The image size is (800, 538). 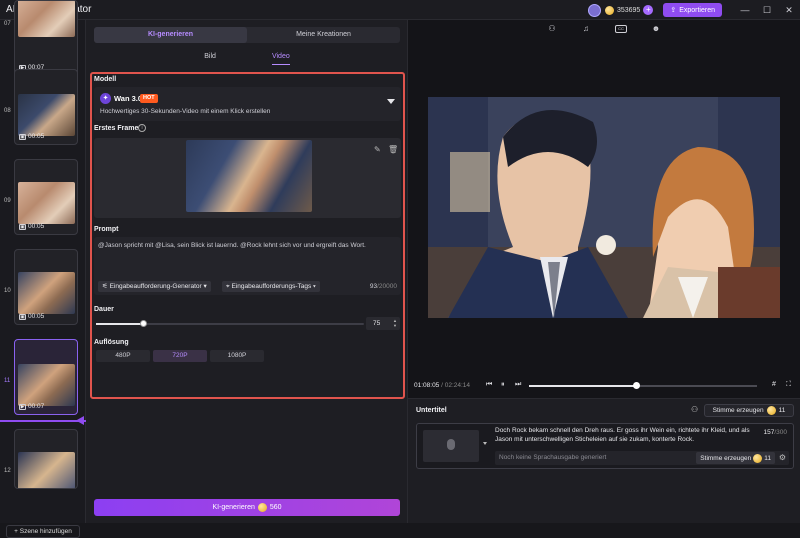 I want to click on duration-slider-handle, so click(x=144, y=323).